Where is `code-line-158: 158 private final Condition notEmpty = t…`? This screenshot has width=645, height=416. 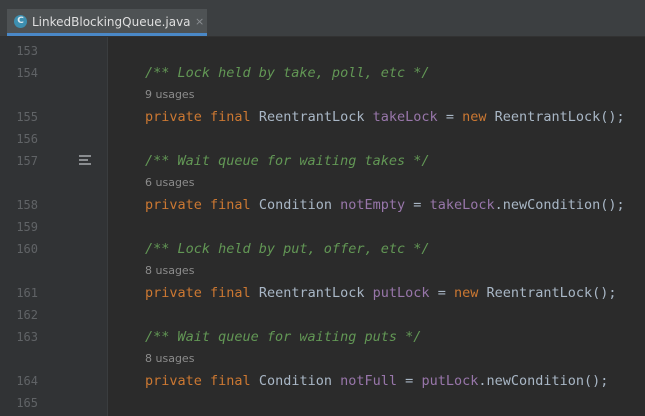 code-line-158: 158 private final Condition notEmpty = t… is located at coordinates (322, 205).